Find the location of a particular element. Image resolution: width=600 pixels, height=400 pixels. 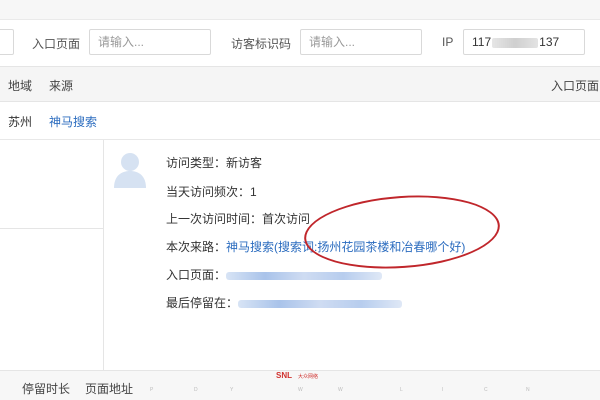

filter-bar: 入口页面 请输入... 访客标识码 请输入... IP 117 137 is located at coordinates (300, 43).